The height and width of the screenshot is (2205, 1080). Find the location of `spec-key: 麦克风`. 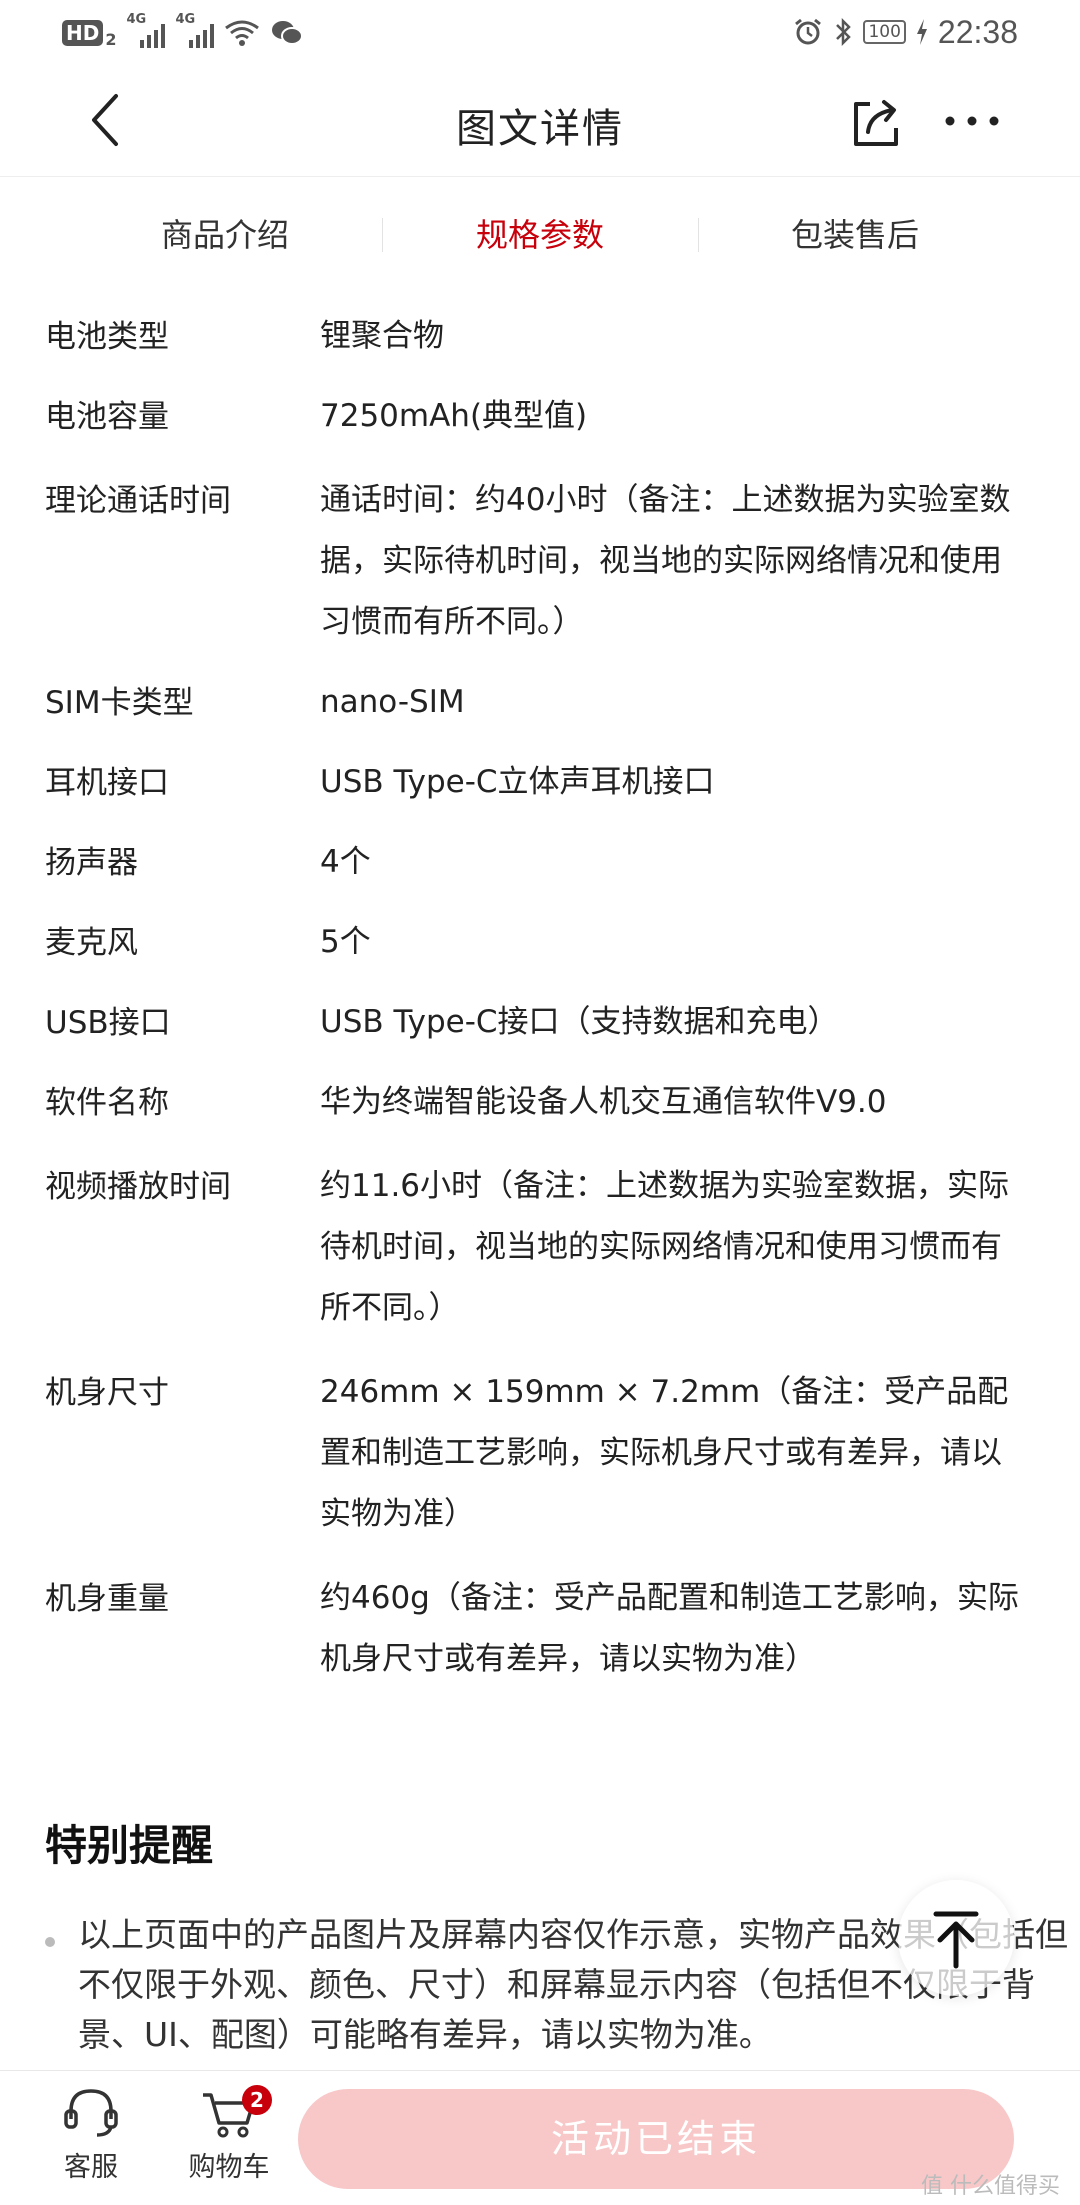

spec-key: 麦克风 is located at coordinates (91, 943).